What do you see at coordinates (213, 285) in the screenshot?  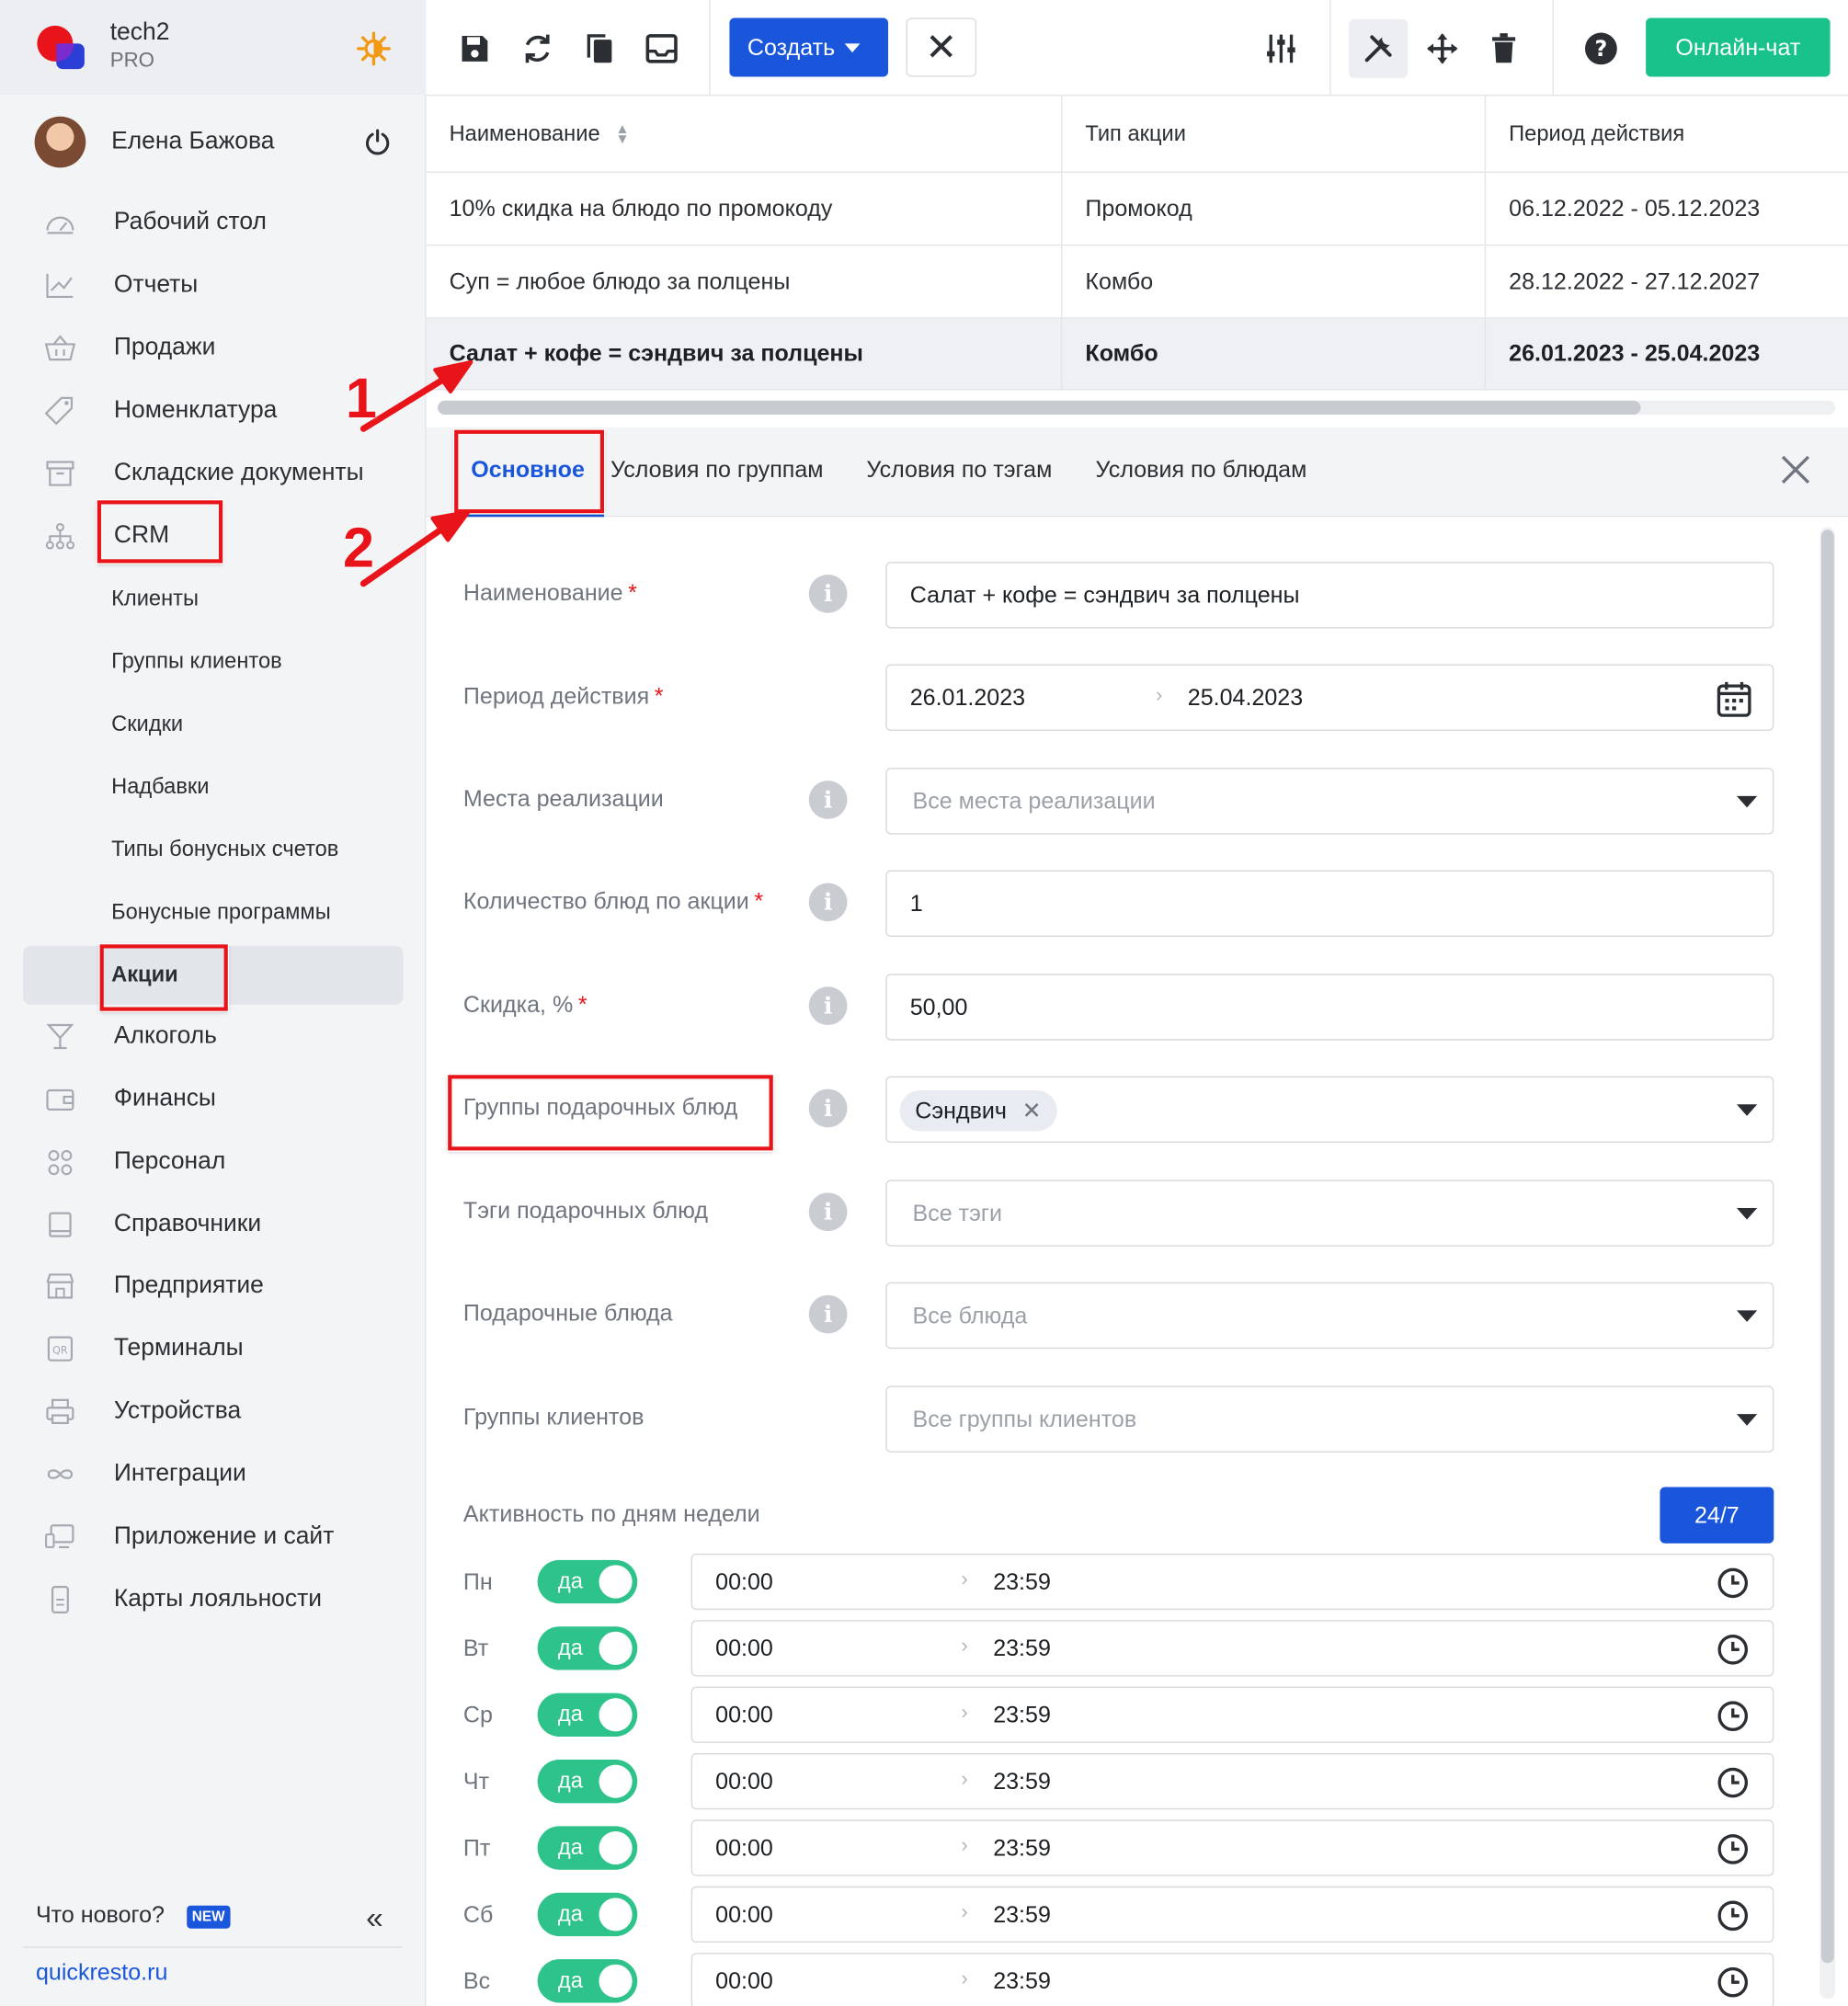 I see `sidebar-item-reports: Отчеты` at bounding box center [213, 285].